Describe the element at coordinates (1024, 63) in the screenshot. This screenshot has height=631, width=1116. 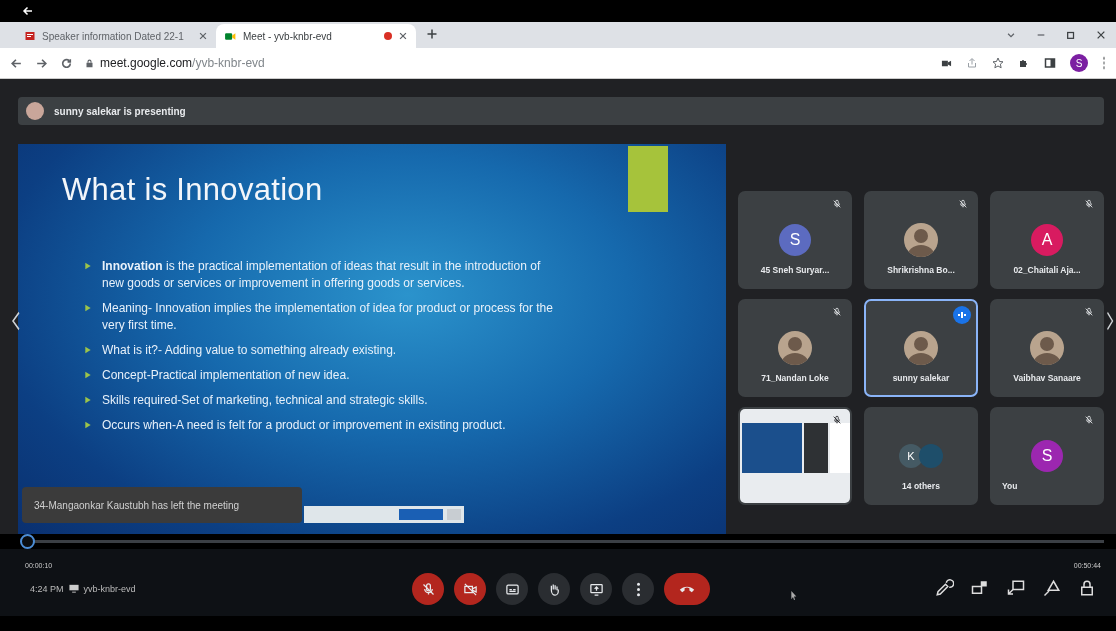
I see `puzzle-piece-icon` at that location.